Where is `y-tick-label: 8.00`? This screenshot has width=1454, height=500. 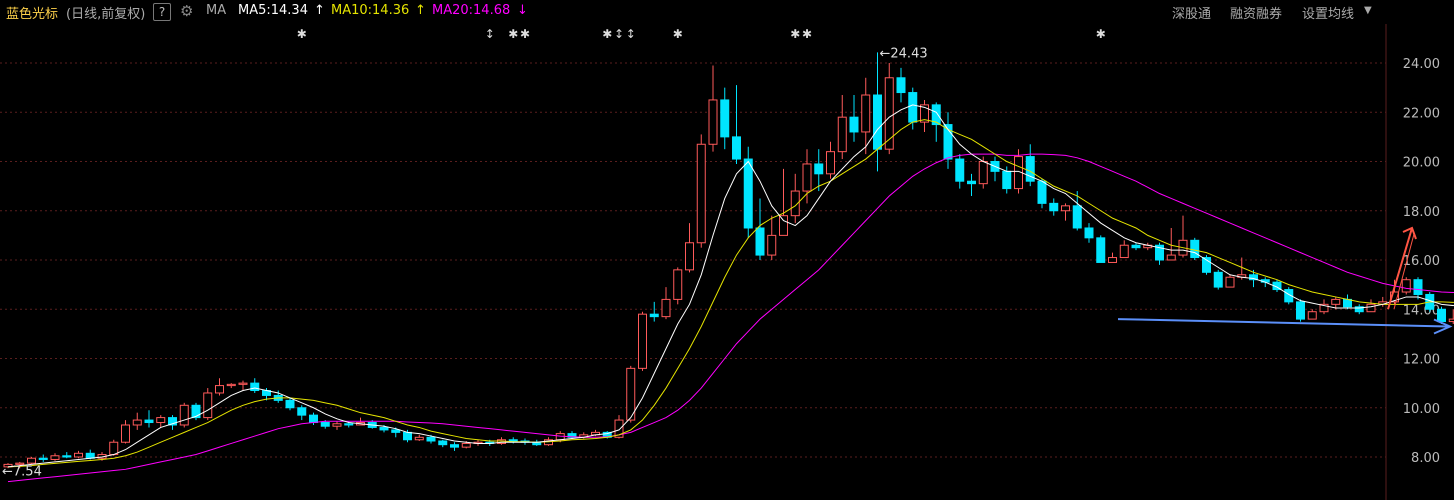
y-tick-label: 8.00 is located at coordinates (1425, 458).